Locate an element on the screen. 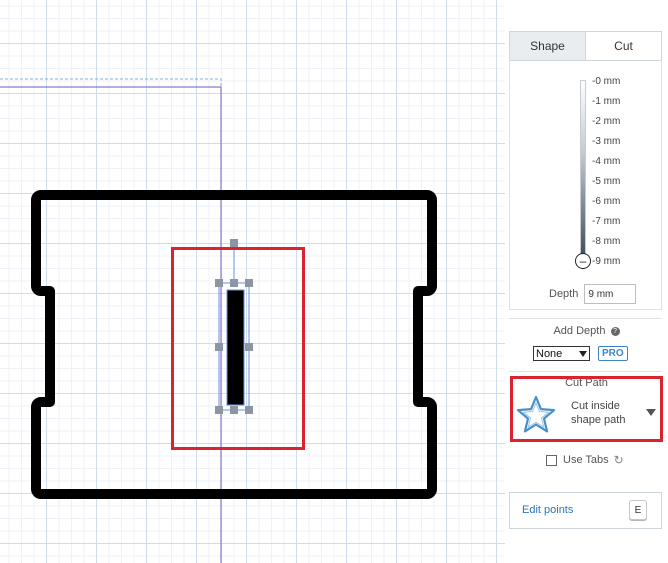 This screenshot has height=563, width=668. add-depth-row: None PRO is located at coordinates (580, 353).